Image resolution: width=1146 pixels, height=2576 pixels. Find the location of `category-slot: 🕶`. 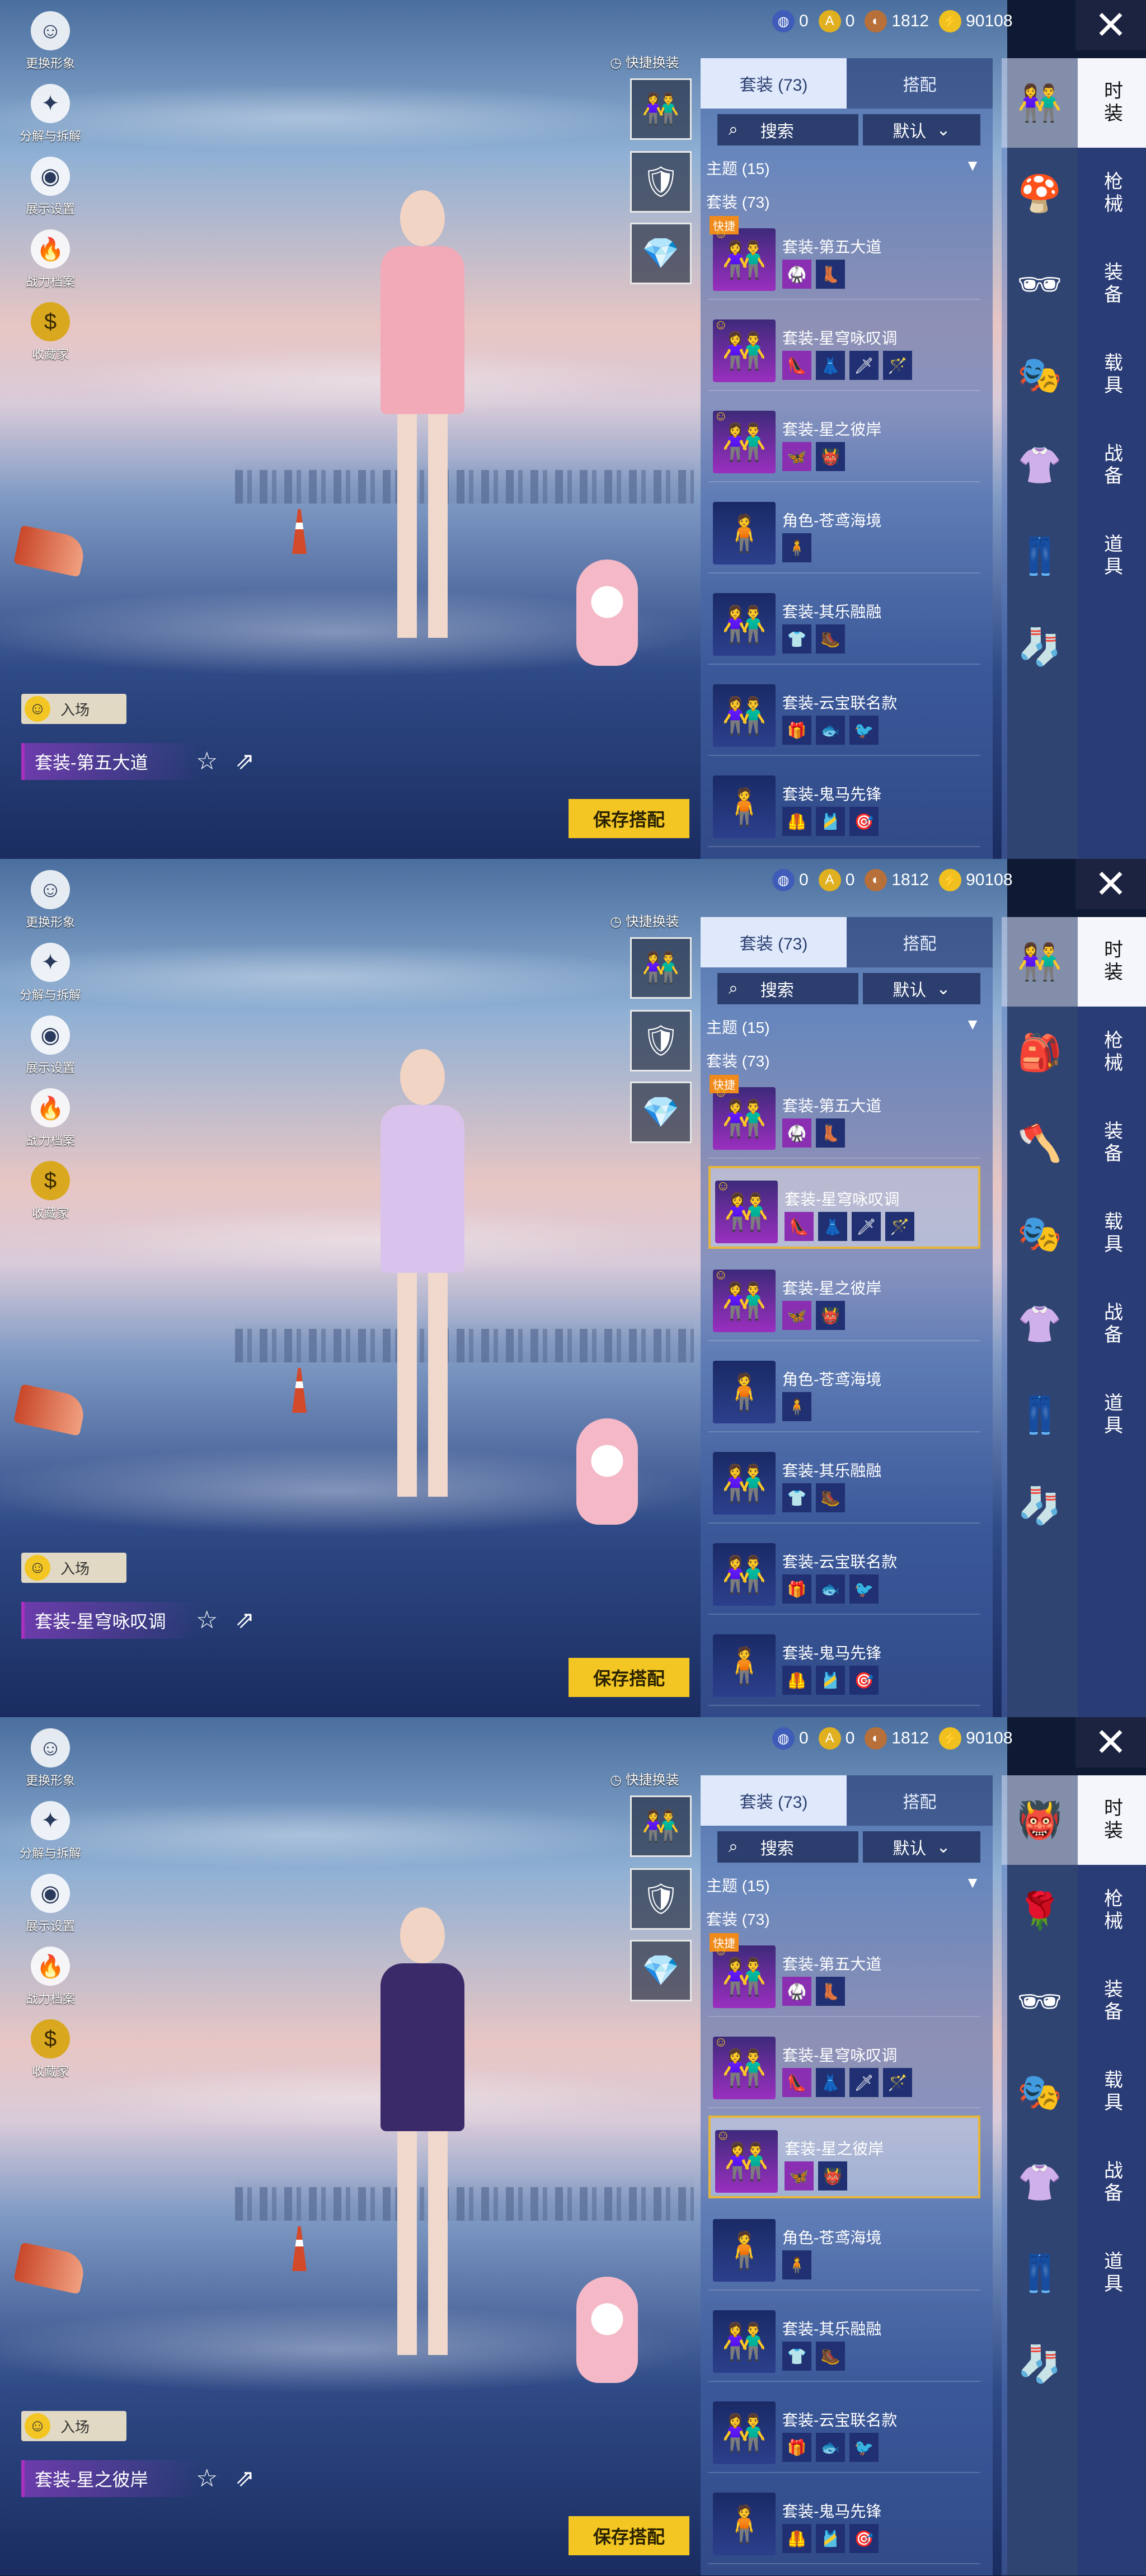

category-slot: 🕶 is located at coordinates (1040, 2001).